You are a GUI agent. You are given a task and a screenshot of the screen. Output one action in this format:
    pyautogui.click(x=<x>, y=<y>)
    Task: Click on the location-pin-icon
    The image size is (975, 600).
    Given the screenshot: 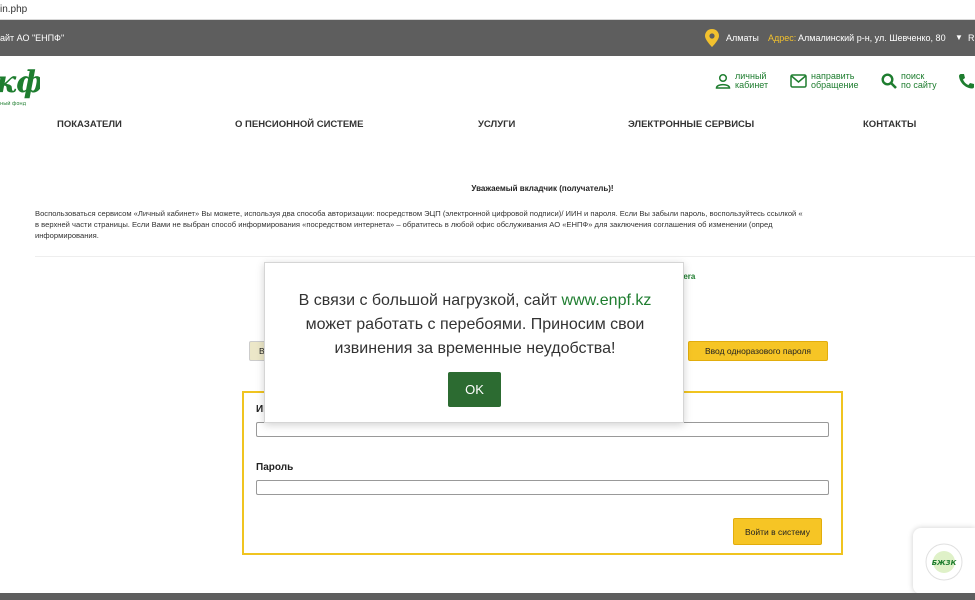 What is the action you would take?
    pyautogui.click(x=712, y=38)
    